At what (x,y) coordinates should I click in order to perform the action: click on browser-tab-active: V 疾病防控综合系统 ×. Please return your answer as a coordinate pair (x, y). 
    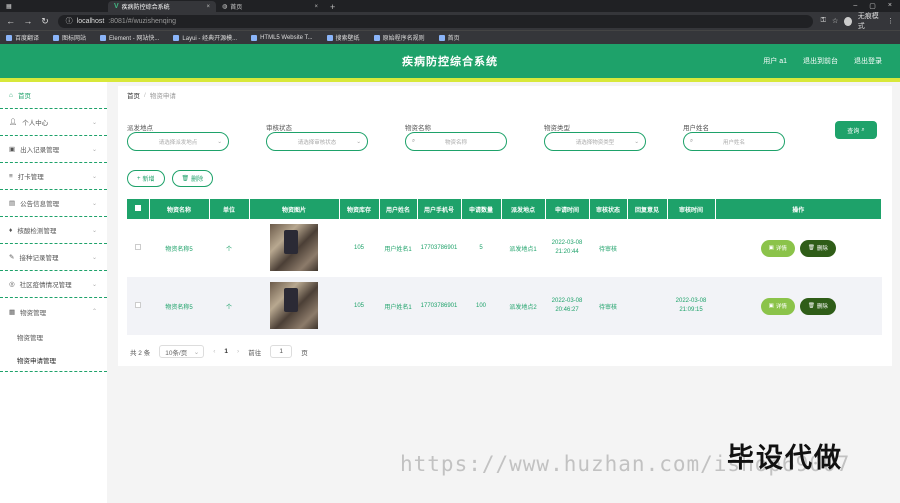
    Looking at the image, I should click on (162, 6).